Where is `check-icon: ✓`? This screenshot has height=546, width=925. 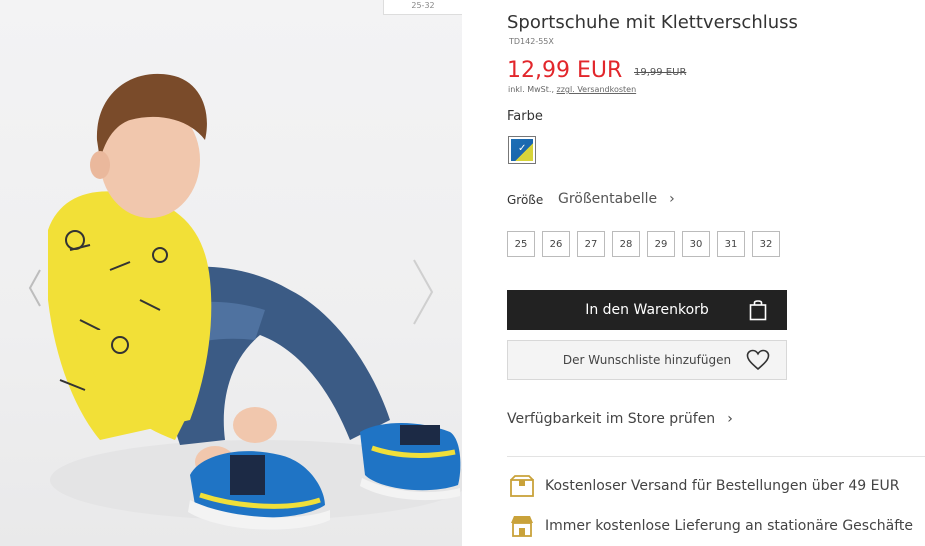
check-icon: ✓ is located at coordinates (522, 148).